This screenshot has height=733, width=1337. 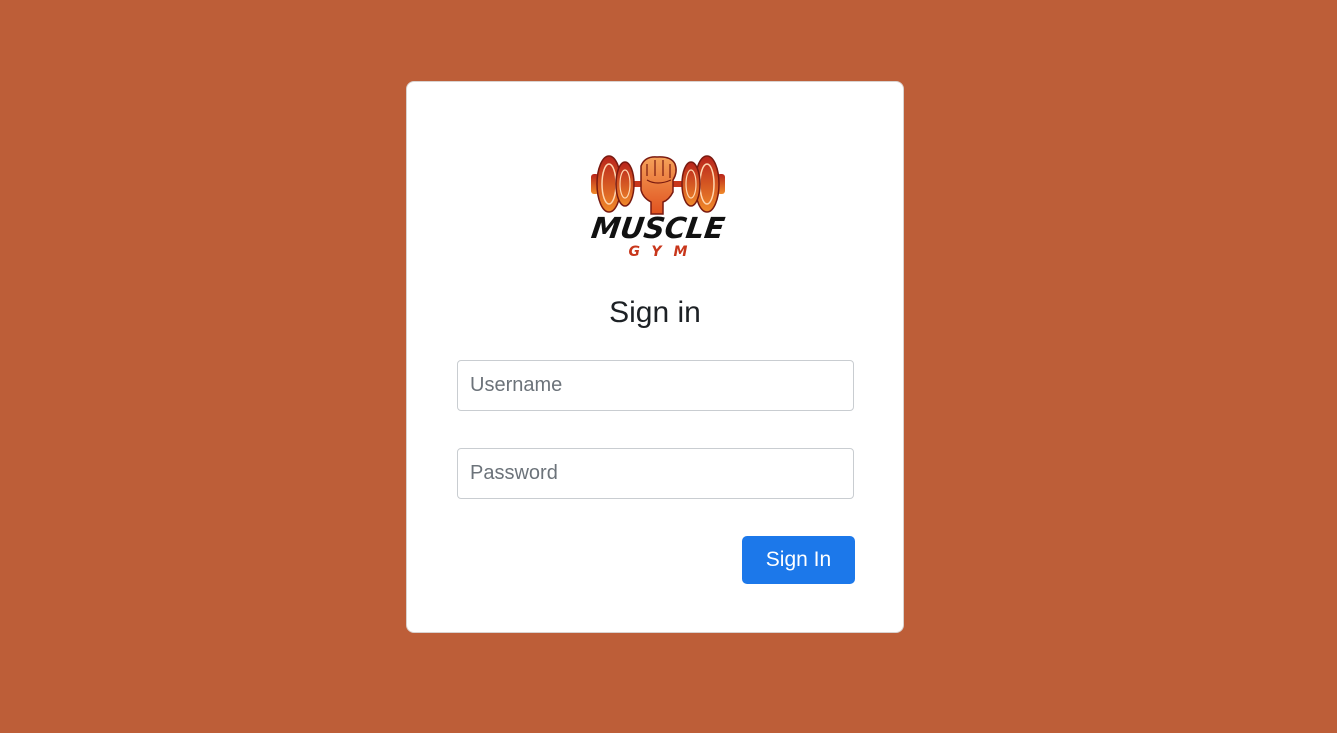 I want to click on page-title: Sign in, so click(x=655, y=312).